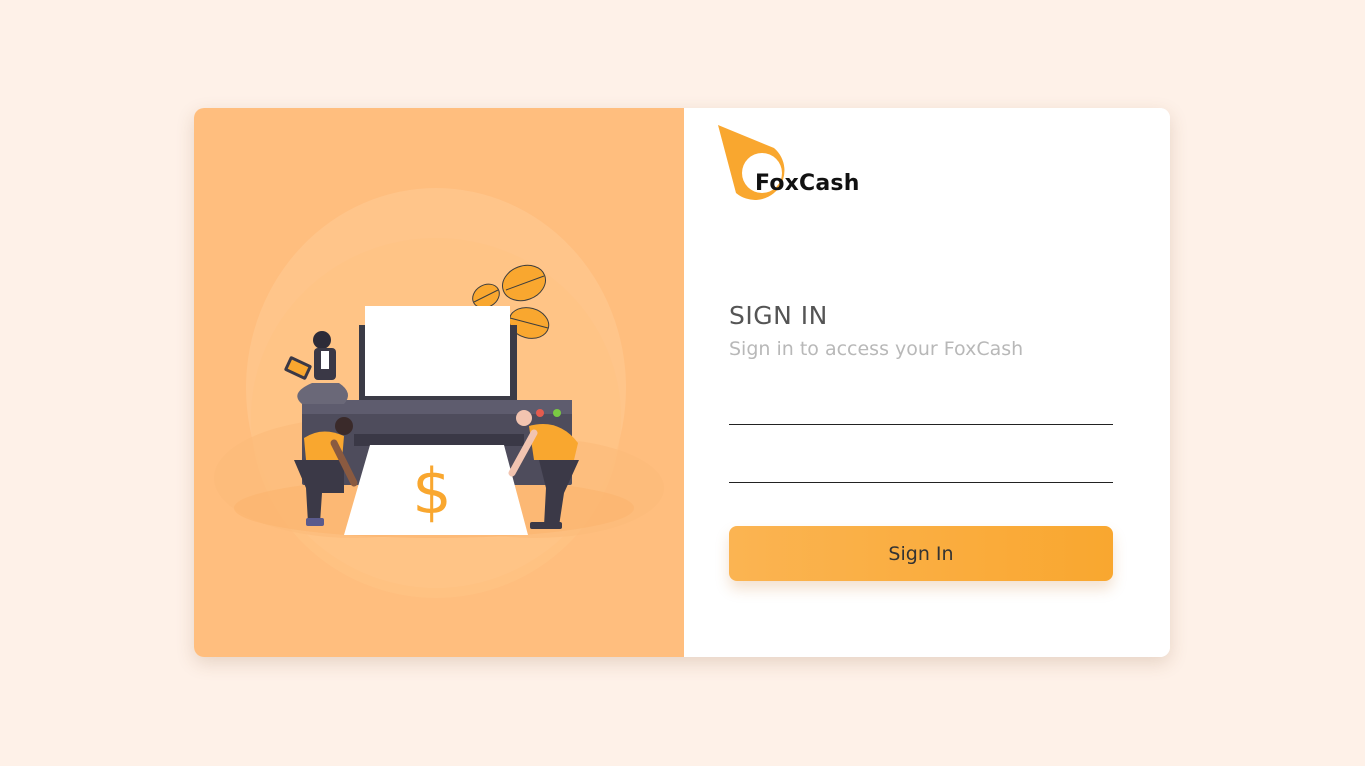  What do you see at coordinates (921, 466) in the screenshot?
I see `password-field` at bounding box center [921, 466].